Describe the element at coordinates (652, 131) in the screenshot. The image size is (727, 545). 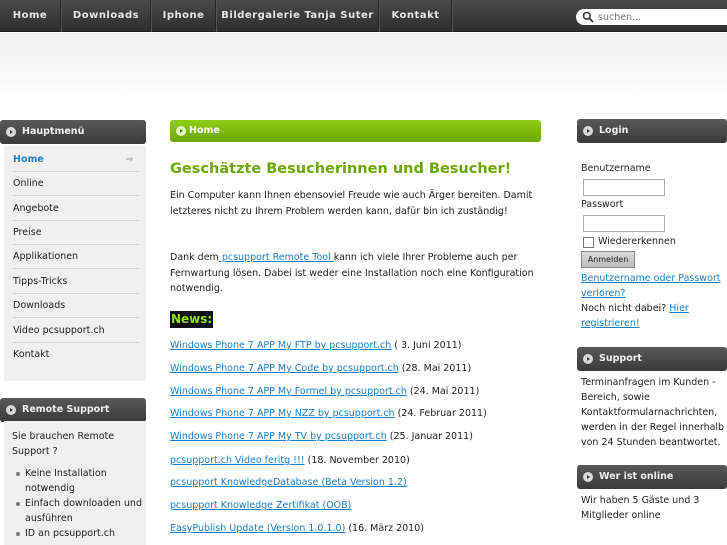
I see `login-header: Login` at that location.